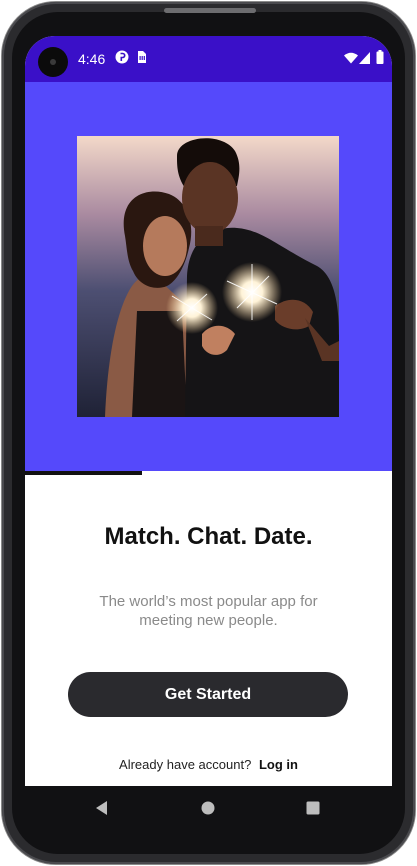 This screenshot has height=866, width=417. Describe the element at coordinates (84, 473) in the screenshot. I see `onboarding-progress-fill` at that location.